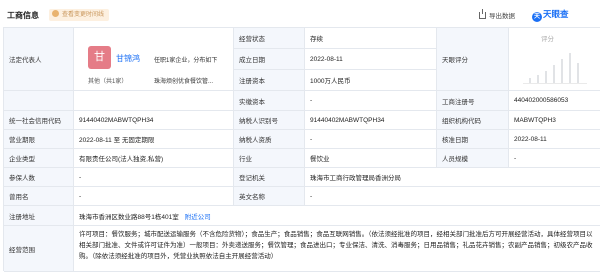  What do you see at coordinates (452, 177) in the screenshot?
I see `authority-value: 珠海市工商行政管理局香洲分局` at bounding box center [452, 177].